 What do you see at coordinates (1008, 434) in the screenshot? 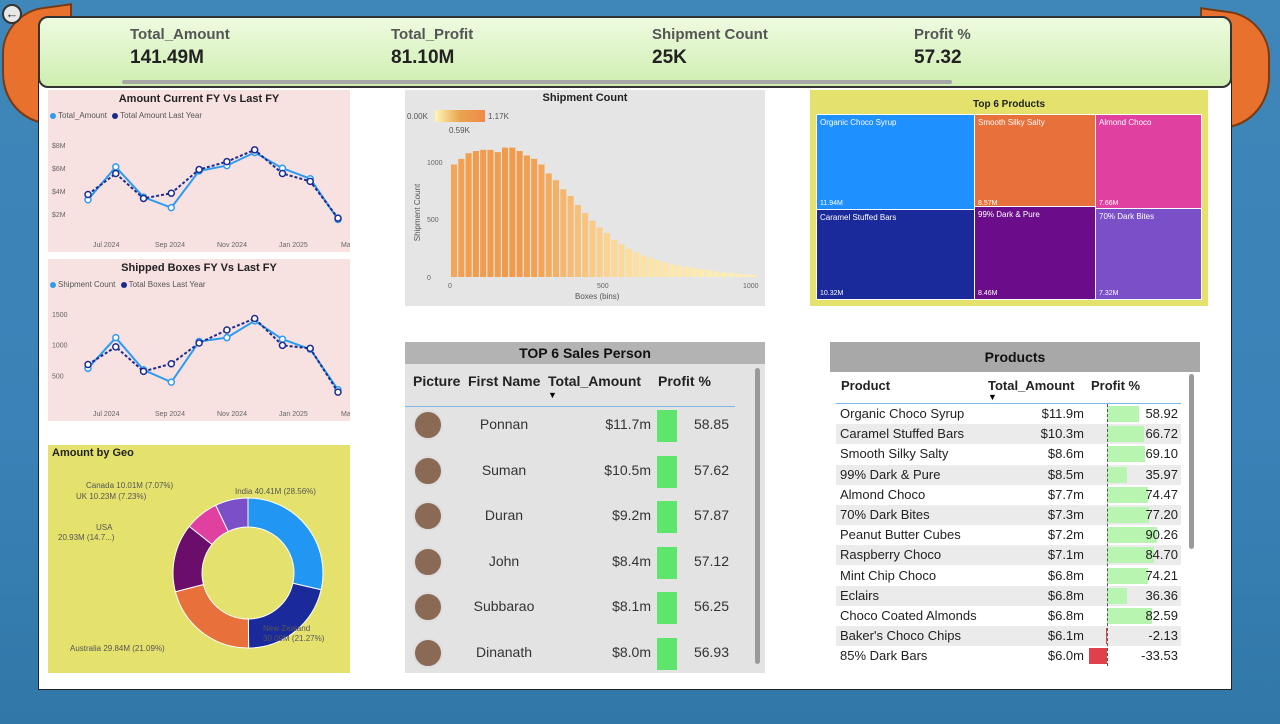
I see `table-row: Caramel Stuffed Bars $10.3m 66.72` at bounding box center [1008, 434].